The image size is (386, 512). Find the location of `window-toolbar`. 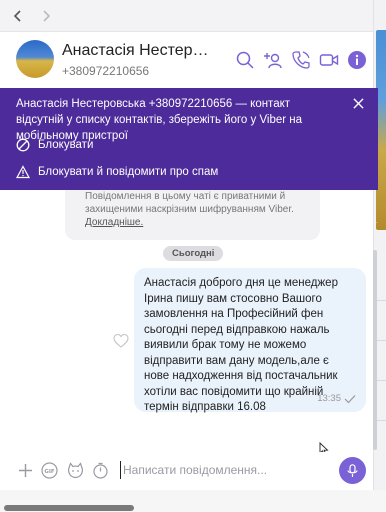

window-toolbar is located at coordinates (186, 16).